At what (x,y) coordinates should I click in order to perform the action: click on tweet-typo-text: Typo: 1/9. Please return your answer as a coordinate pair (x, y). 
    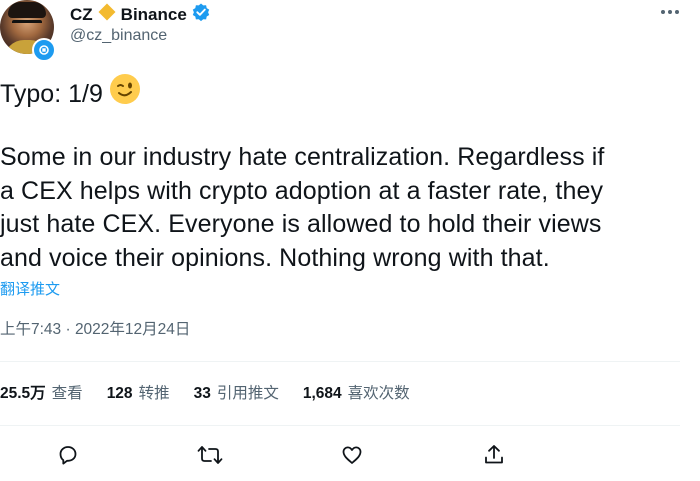
    Looking at the image, I should click on (51, 94).